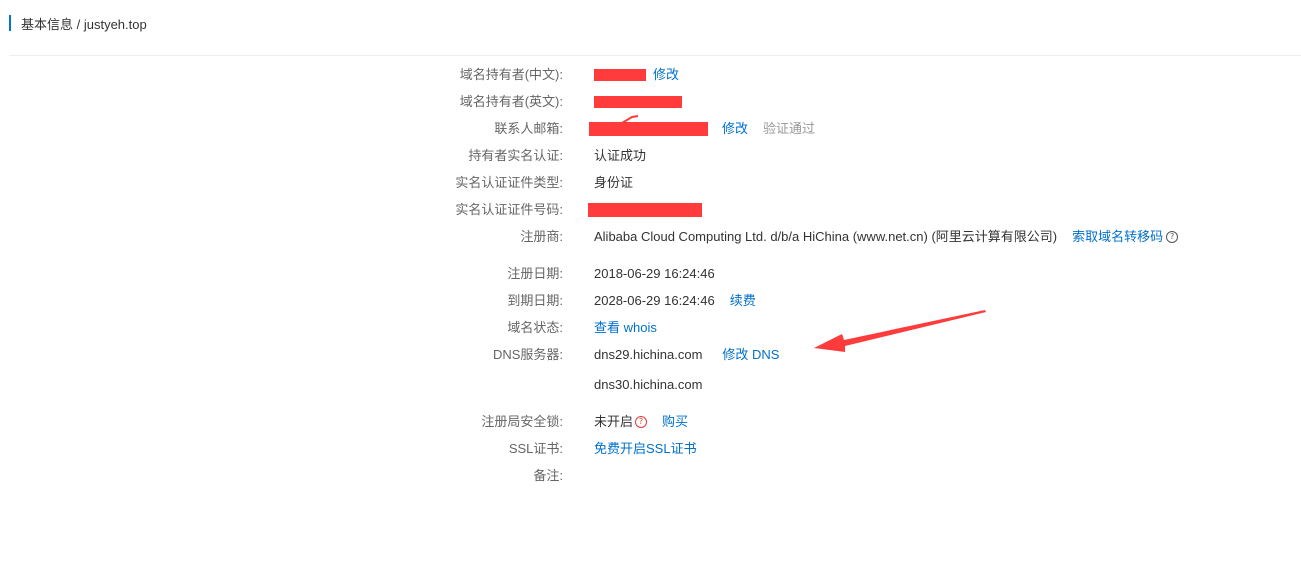  What do you see at coordinates (535, 327) in the screenshot?
I see `label-status: 域名状态:` at bounding box center [535, 327].